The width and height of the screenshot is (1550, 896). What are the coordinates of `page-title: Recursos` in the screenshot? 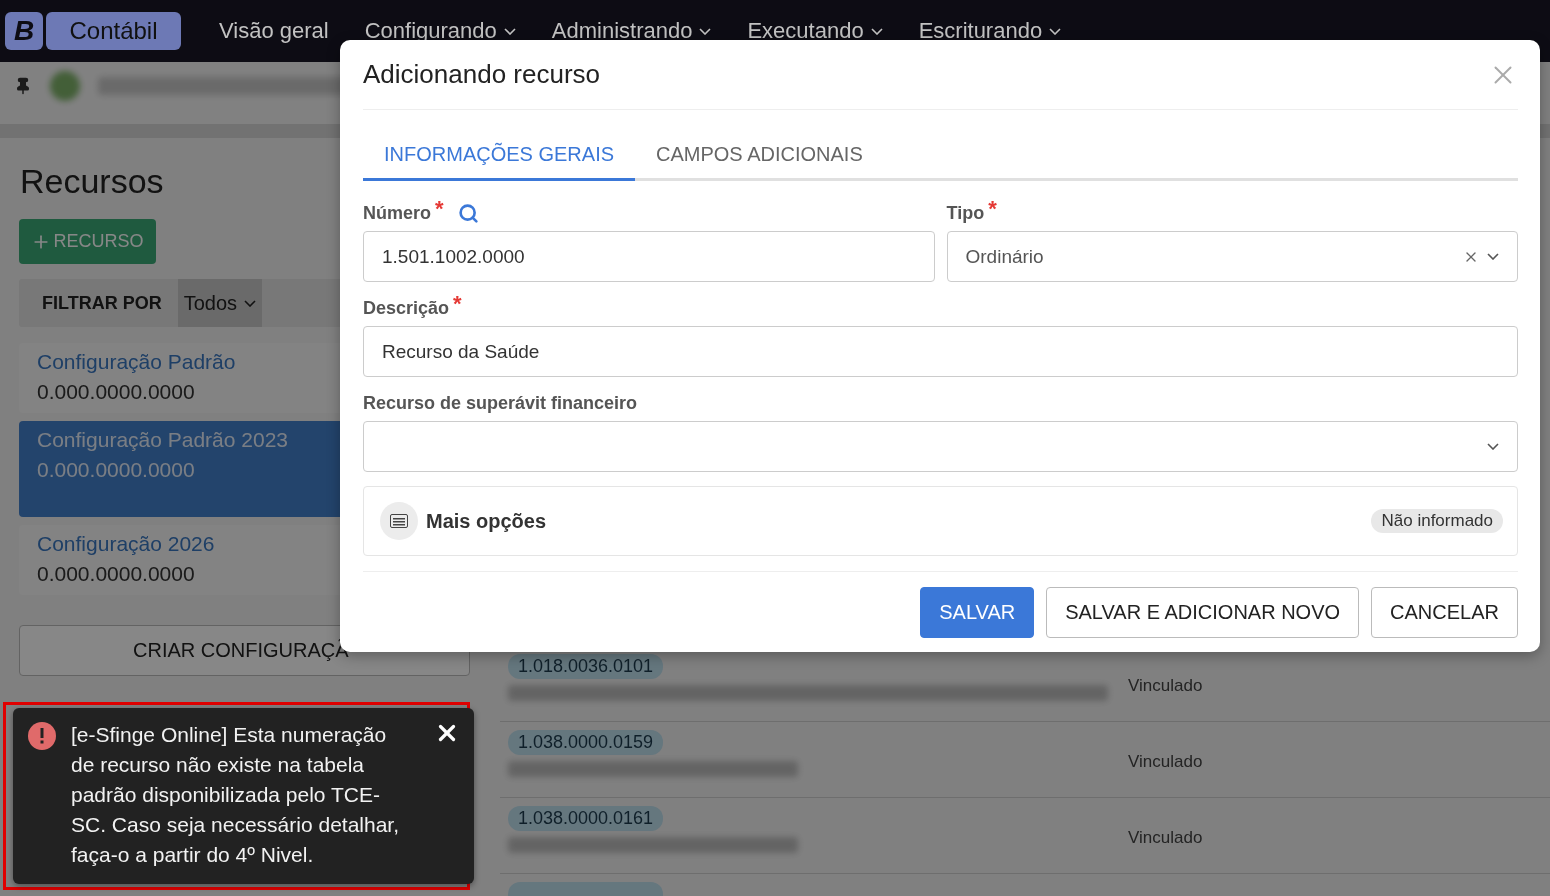 It's located at (92, 181).